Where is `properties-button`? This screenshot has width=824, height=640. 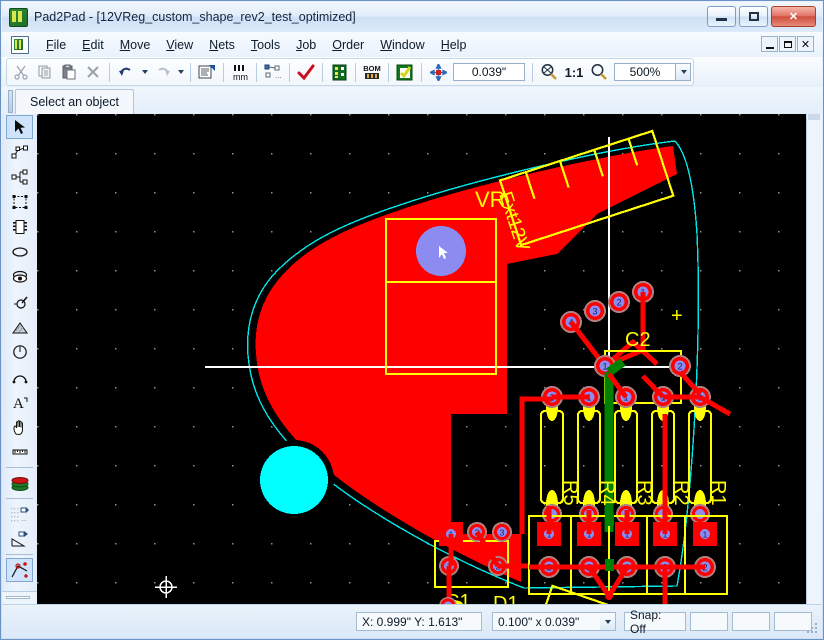
properties-button is located at coordinates (207, 72).